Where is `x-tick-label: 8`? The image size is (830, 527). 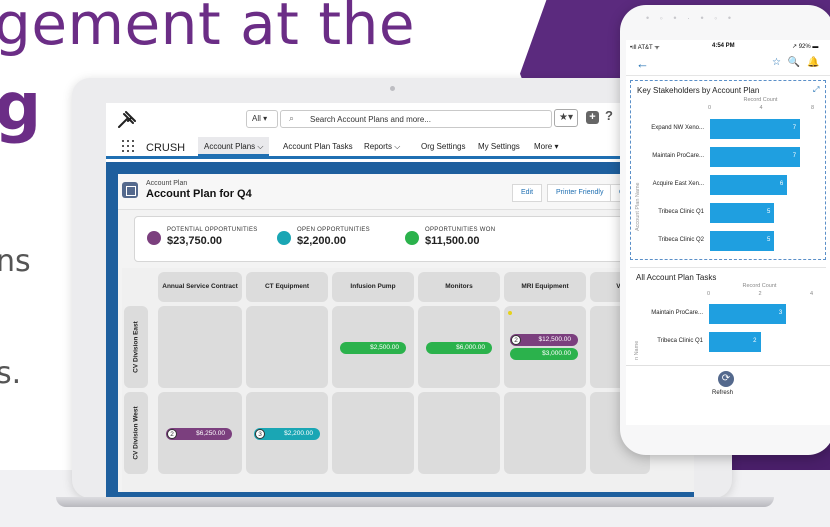
x-tick-label: 8 is located at coordinates (813, 108).